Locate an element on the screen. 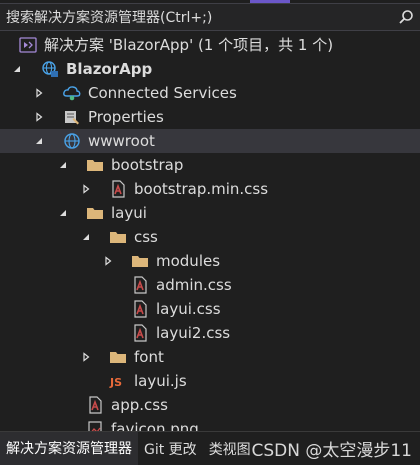 The height and width of the screenshot is (465, 420). admin-css-label: admin.css is located at coordinates (194, 285).